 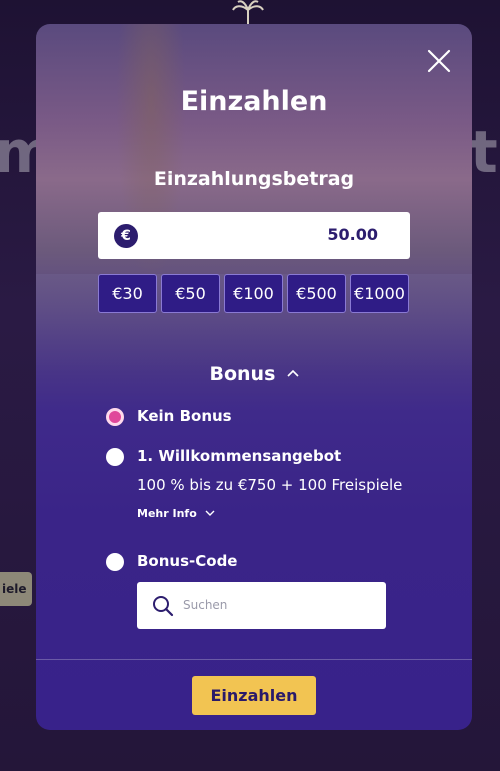 What do you see at coordinates (292, 371) in the screenshot?
I see `chevron-up-icon` at bounding box center [292, 371].